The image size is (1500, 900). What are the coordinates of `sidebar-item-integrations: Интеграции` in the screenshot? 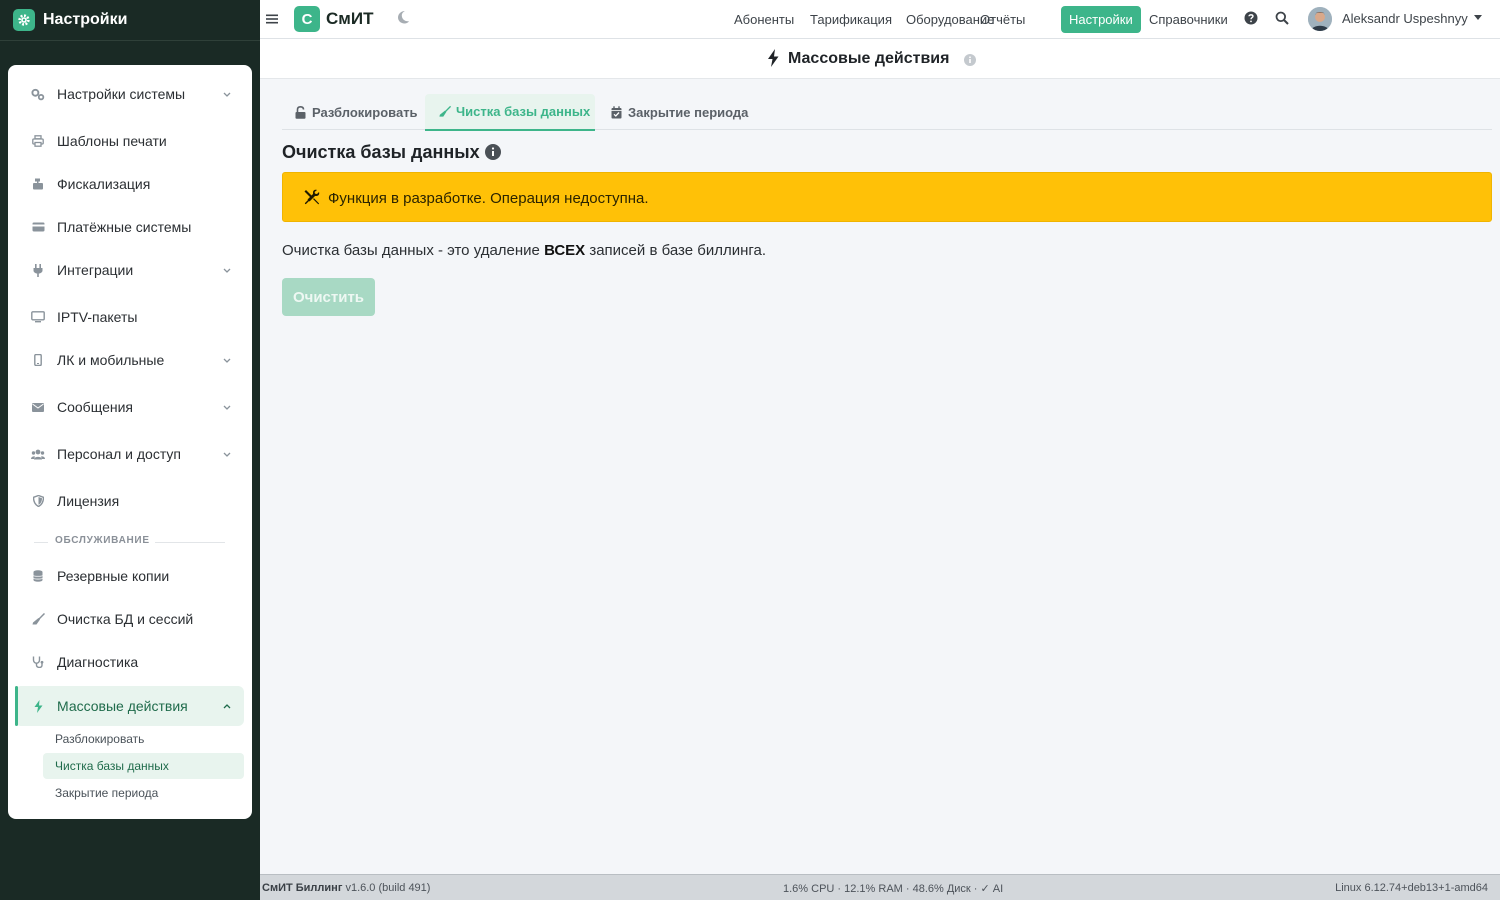 It's located at (130, 270).